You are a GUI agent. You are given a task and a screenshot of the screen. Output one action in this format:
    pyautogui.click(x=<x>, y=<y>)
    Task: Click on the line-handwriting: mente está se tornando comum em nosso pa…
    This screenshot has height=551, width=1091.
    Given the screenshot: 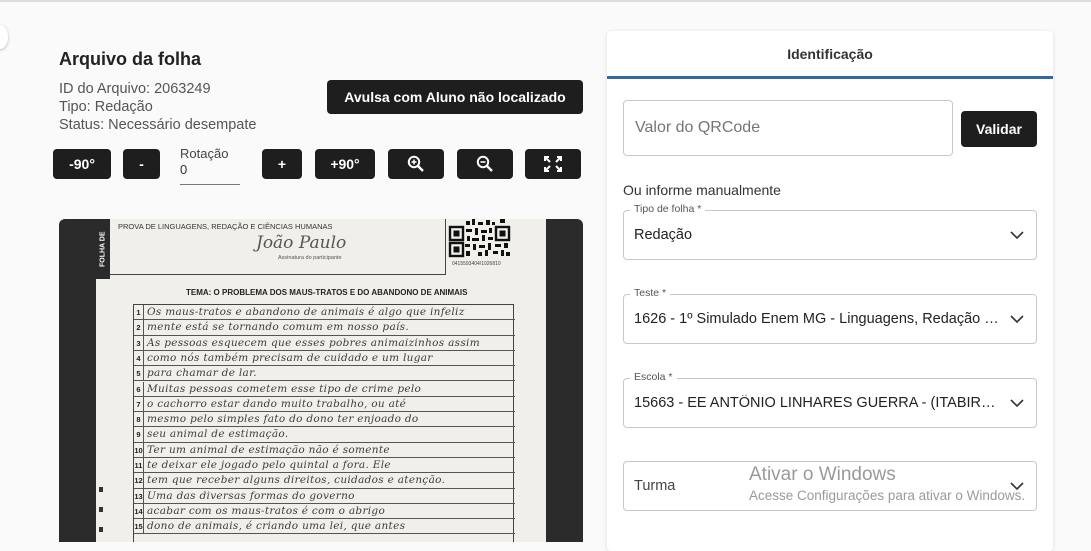 What is the action you would take?
    pyautogui.click(x=278, y=327)
    